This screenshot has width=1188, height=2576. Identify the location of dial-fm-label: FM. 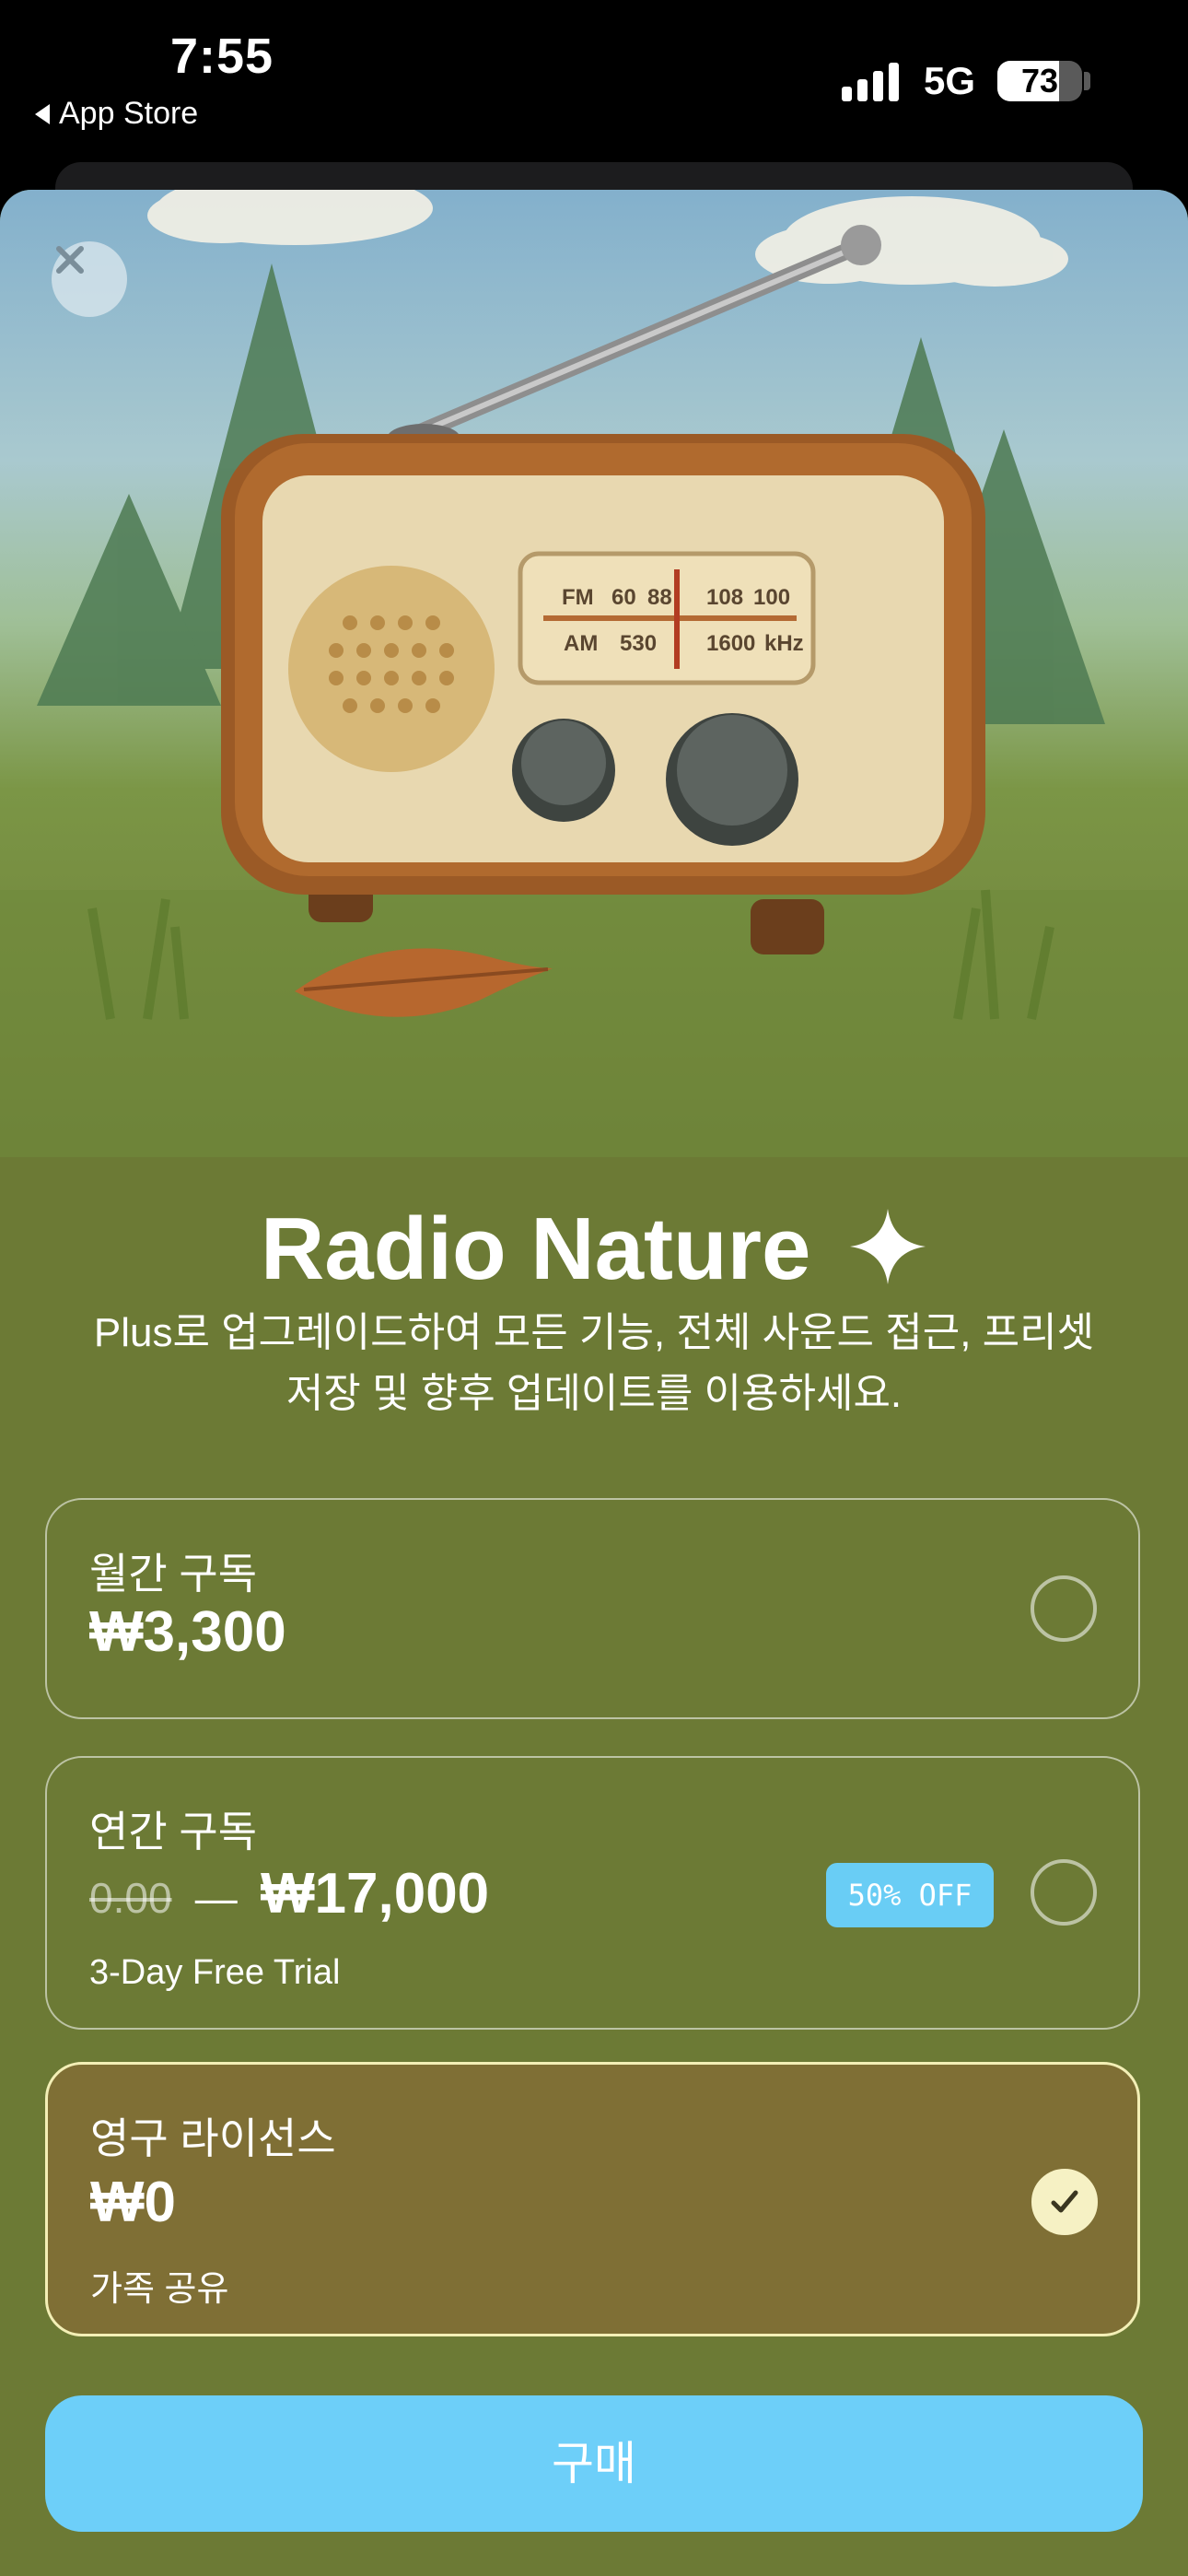
(578, 597).